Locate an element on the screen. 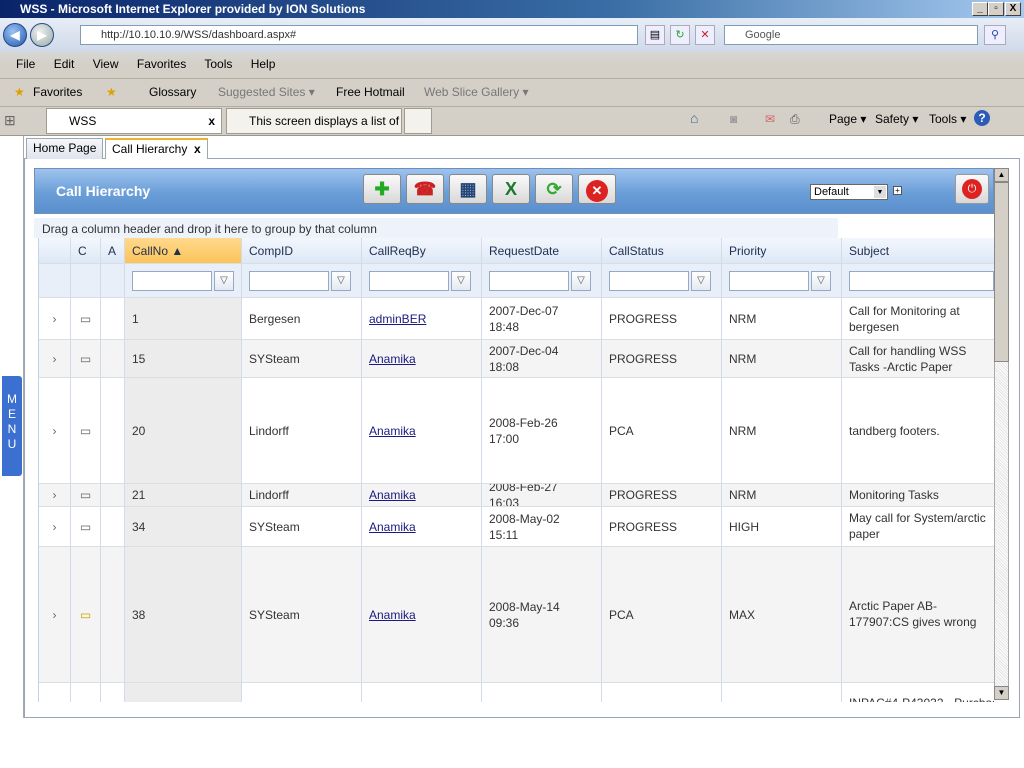 The image size is (1024, 768). cell-value-callreqby: adminBER is located at coordinates (397, 319).